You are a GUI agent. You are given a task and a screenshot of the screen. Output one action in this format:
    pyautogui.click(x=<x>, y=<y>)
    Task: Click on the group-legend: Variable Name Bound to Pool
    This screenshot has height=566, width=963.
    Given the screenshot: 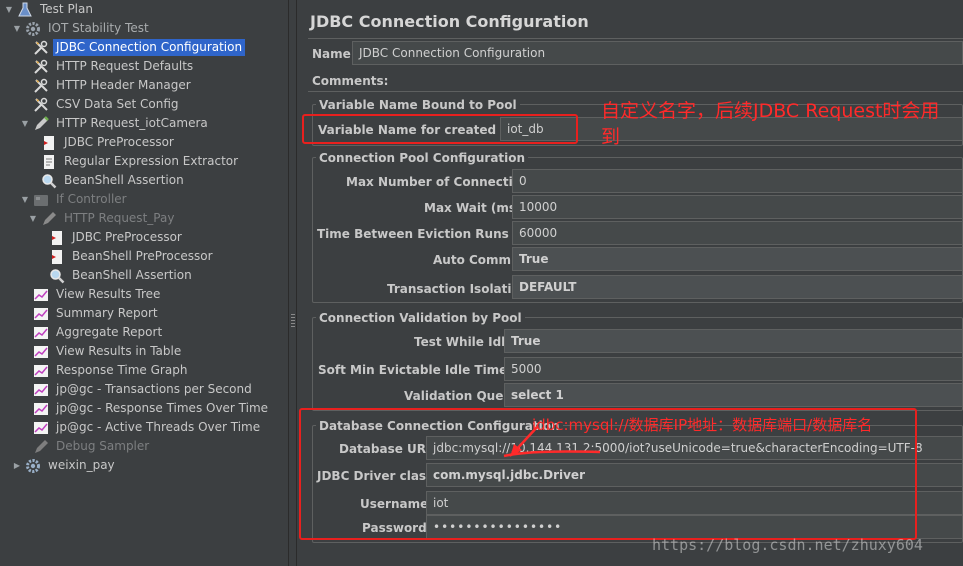 What is the action you would take?
    pyautogui.click(x=418, y=105)
    